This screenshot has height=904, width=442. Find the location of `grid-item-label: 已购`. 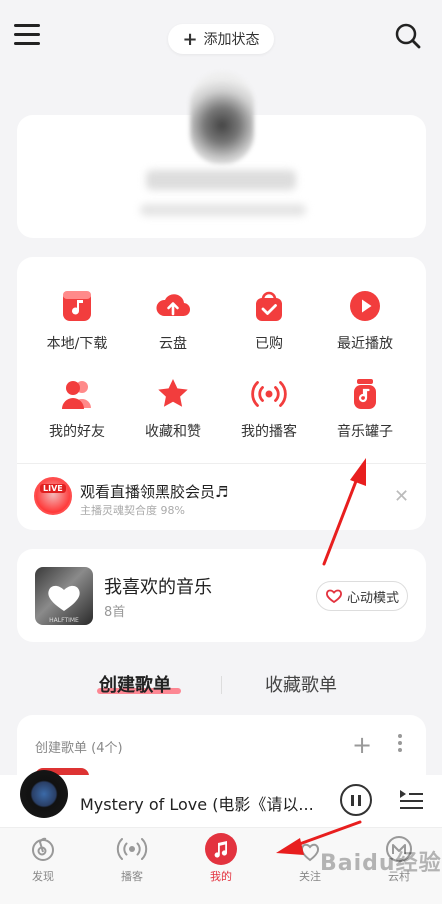

grid-item-label: 已购 is located at coordinates (269, 344).